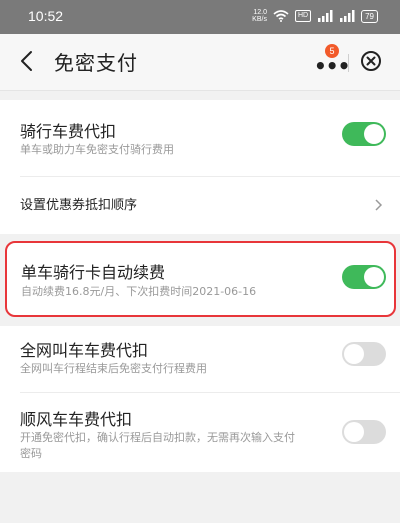 The width and height of the screenshot is (400, 523). I want to click on car-hailing-title: 全网叫车车费代扣, so click(84, 350).